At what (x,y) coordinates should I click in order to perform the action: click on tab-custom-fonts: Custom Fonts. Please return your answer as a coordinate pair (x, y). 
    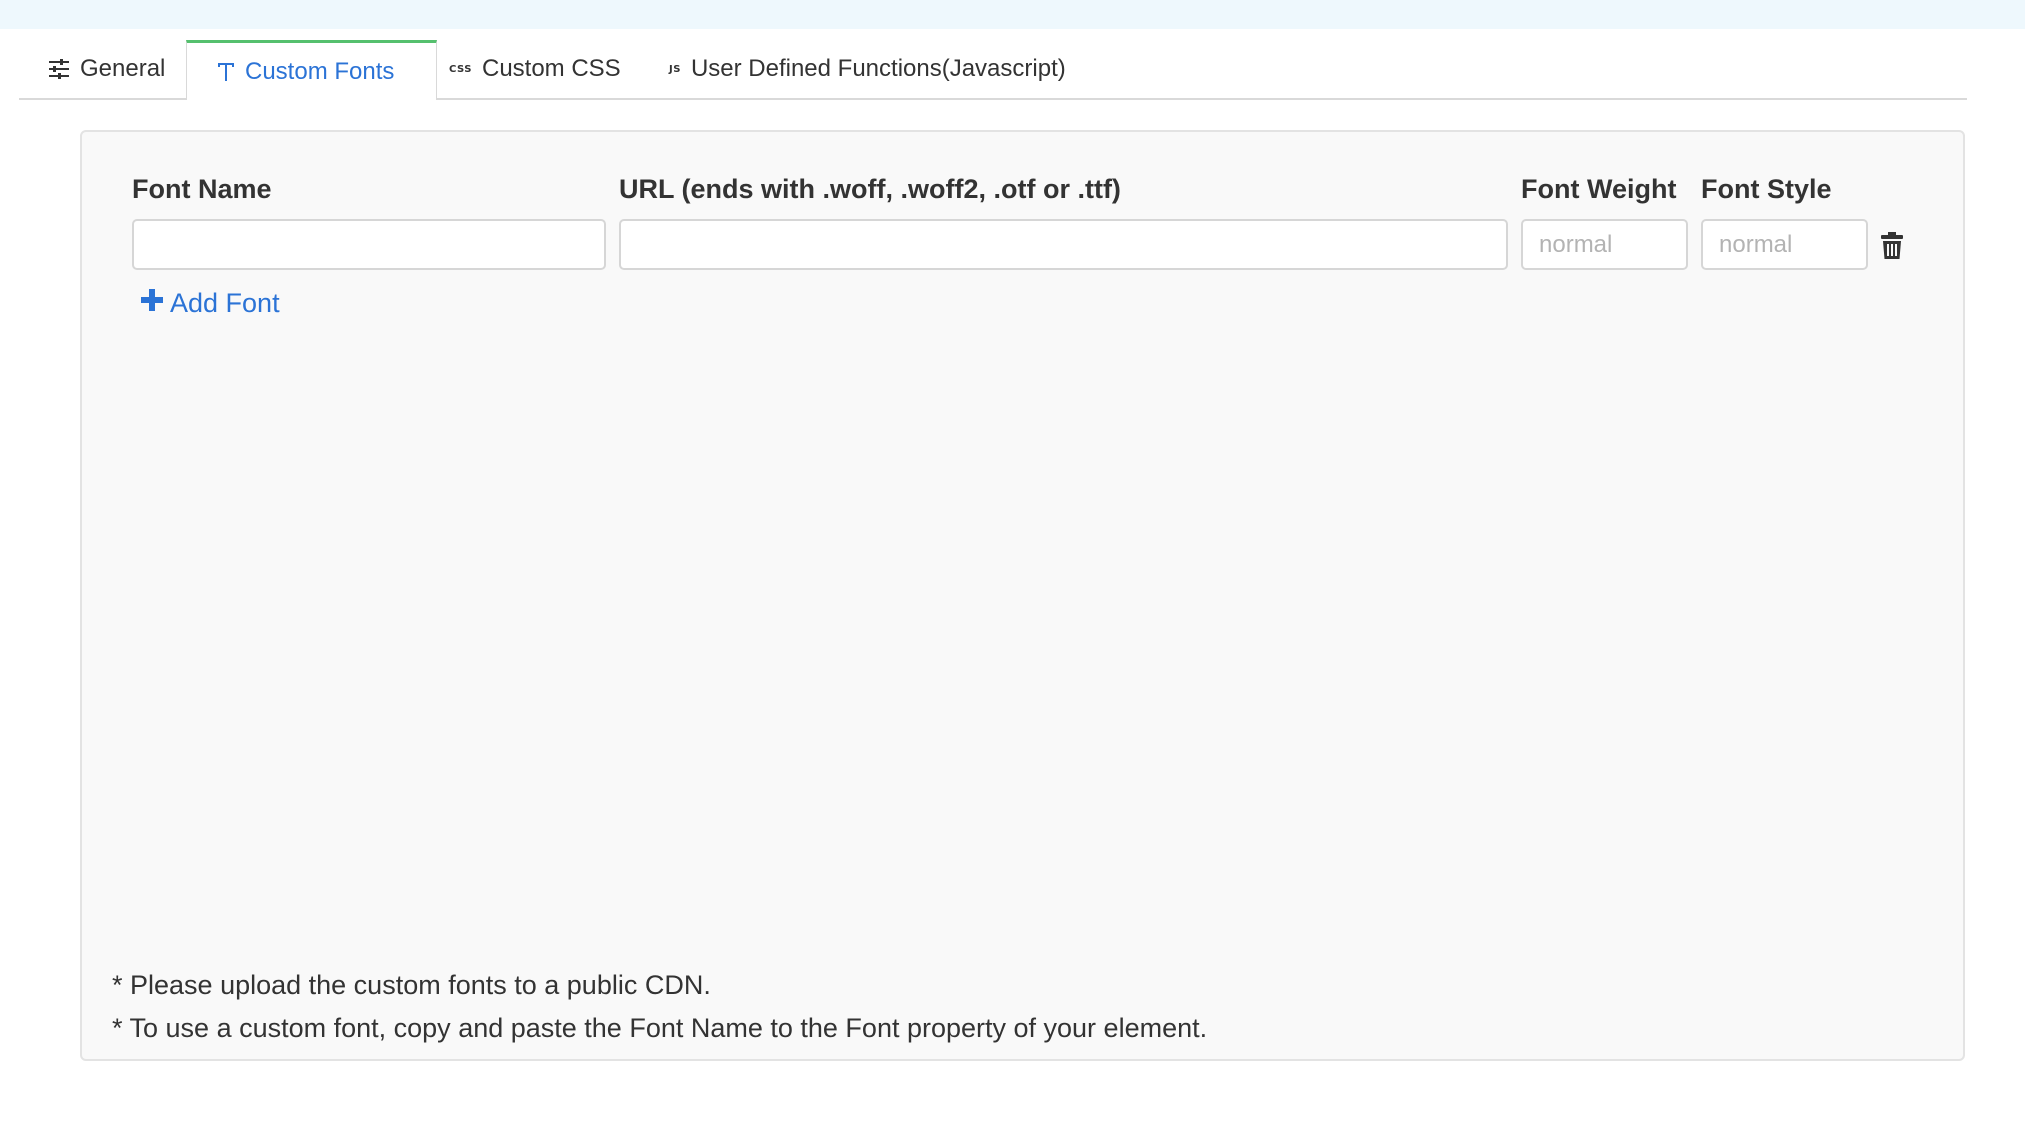
    Looking at the image, I should click on (311, 70).